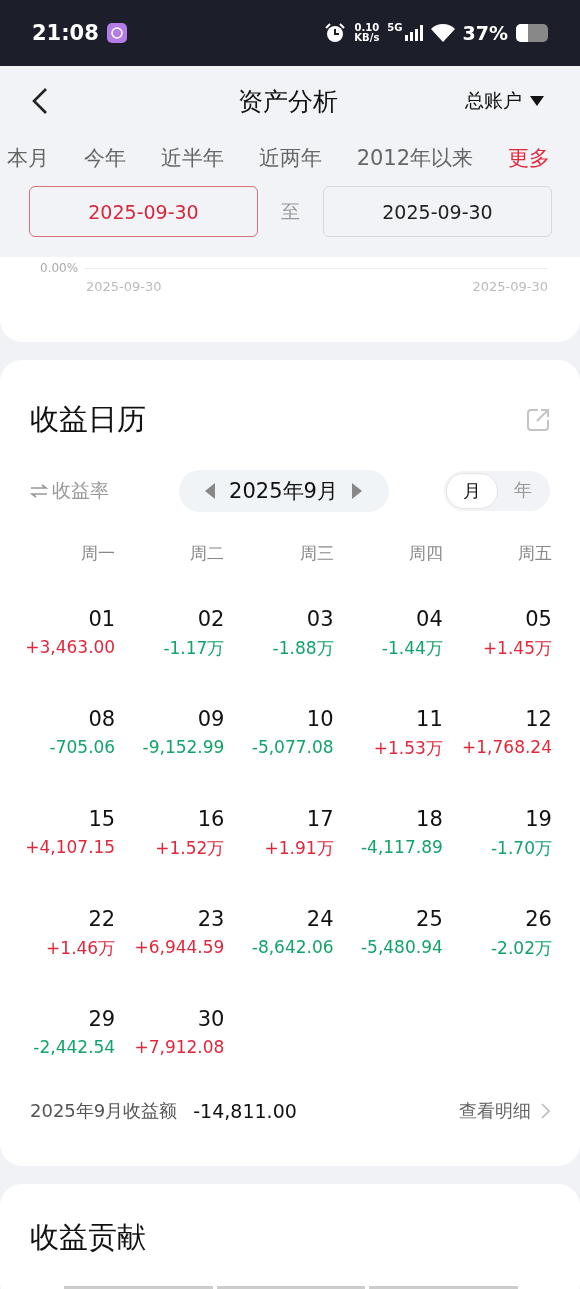 The height and width of the screenshot is (1289, 580). Describe the element at coordinates (104, 1111) in the screenshot. I see `summary-label: 2025年9月收益额` at that location.